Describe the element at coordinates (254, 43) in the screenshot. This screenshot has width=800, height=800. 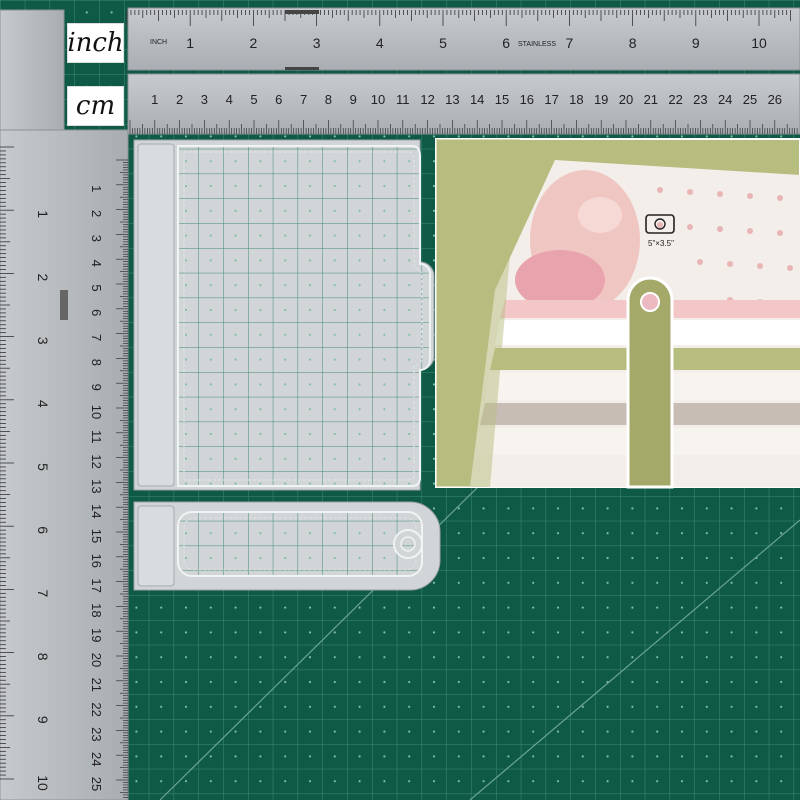
I see `inch-tick-label: 2` at that location.